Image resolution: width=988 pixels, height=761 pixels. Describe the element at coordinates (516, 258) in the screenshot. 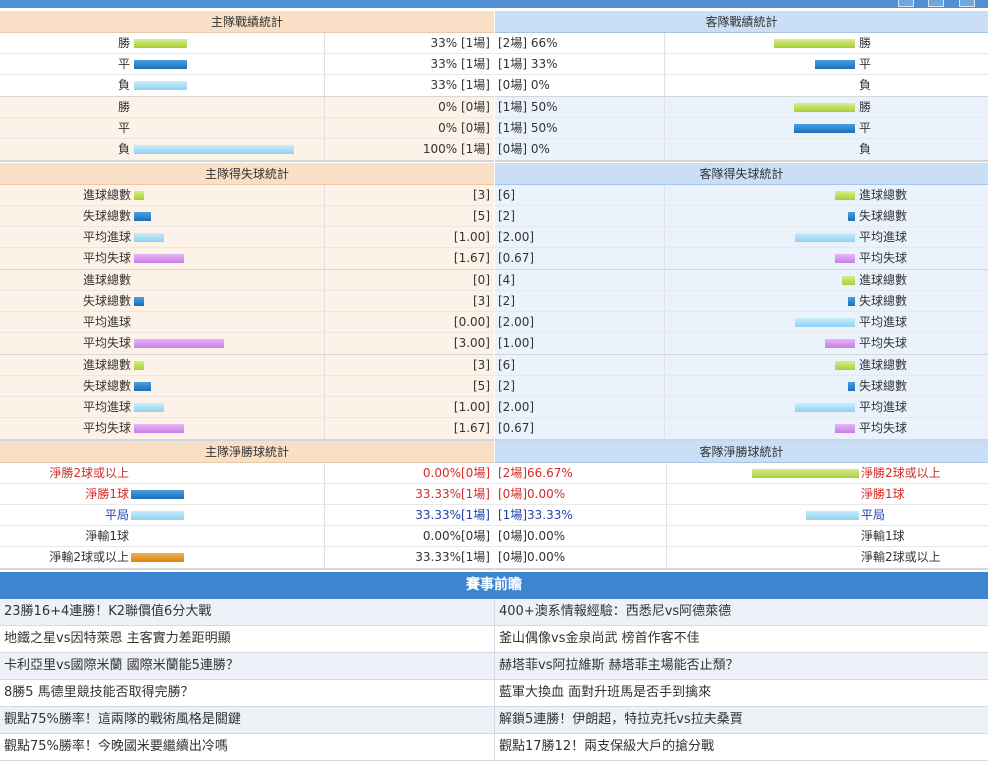

I see `goals-value: [0.67]` at that location.